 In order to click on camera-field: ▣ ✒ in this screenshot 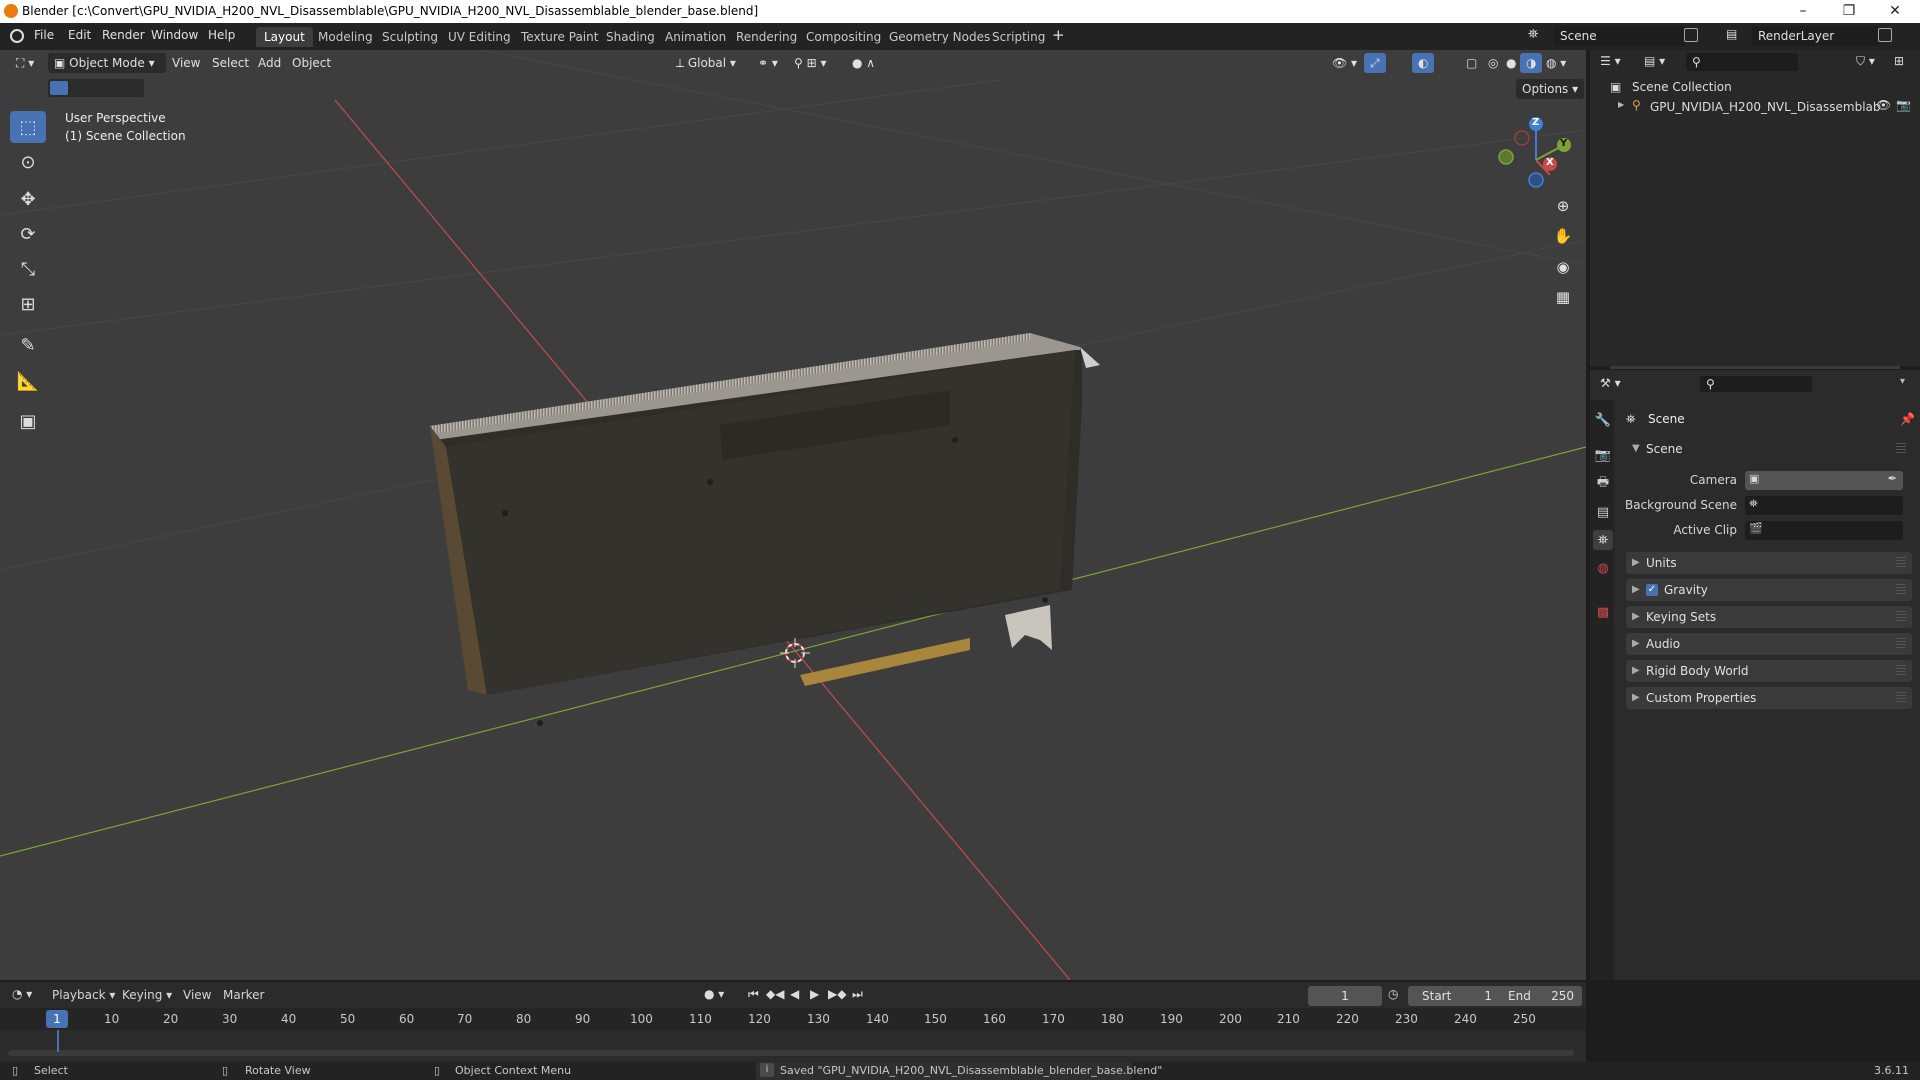, I will do `click(1824, 480)`.